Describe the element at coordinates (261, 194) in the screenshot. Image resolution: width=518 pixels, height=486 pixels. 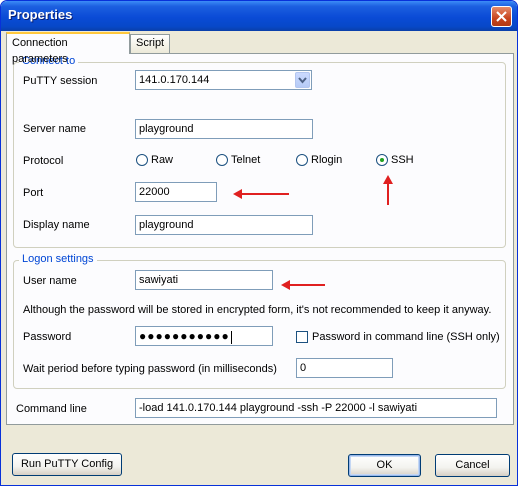
I see `annotation-arrow-port` at that location.